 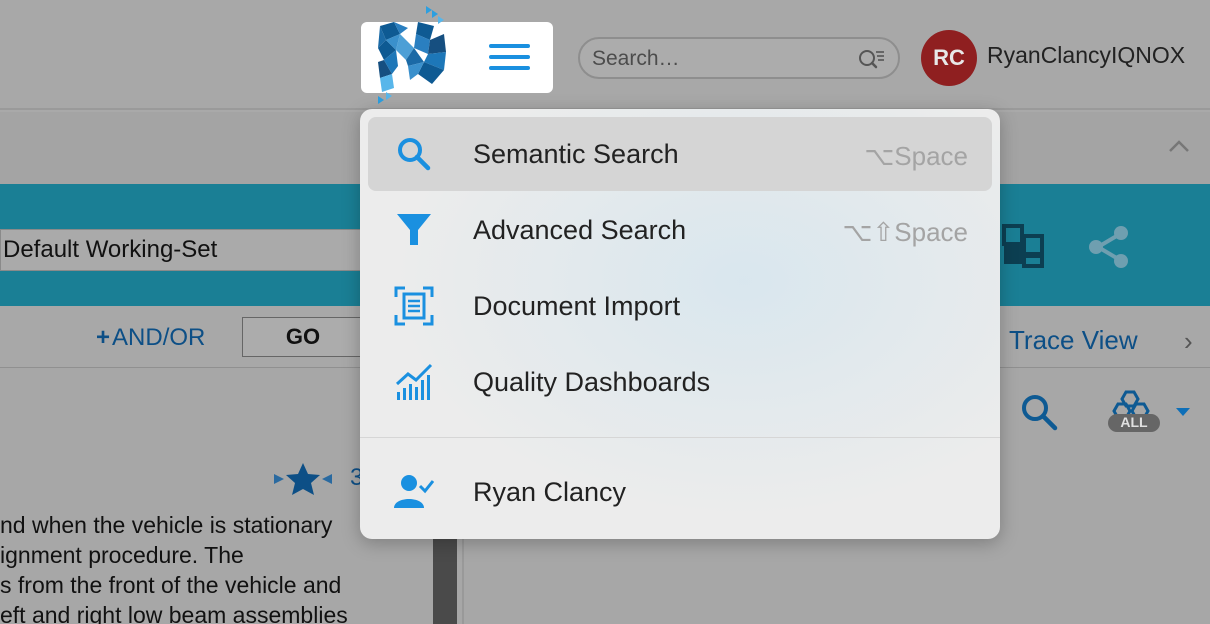 I want to click on all-badge: ALL, so click(x=1134, y=422).